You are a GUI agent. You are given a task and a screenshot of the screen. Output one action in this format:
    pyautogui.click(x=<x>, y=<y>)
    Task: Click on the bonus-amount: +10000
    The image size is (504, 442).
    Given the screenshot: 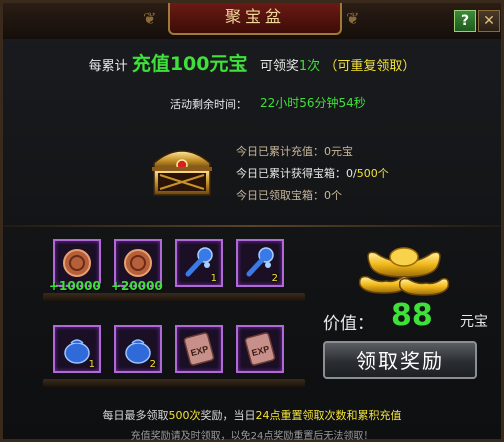 What is the action you would take?
    pyautogui.click(x=75, y=286)
    